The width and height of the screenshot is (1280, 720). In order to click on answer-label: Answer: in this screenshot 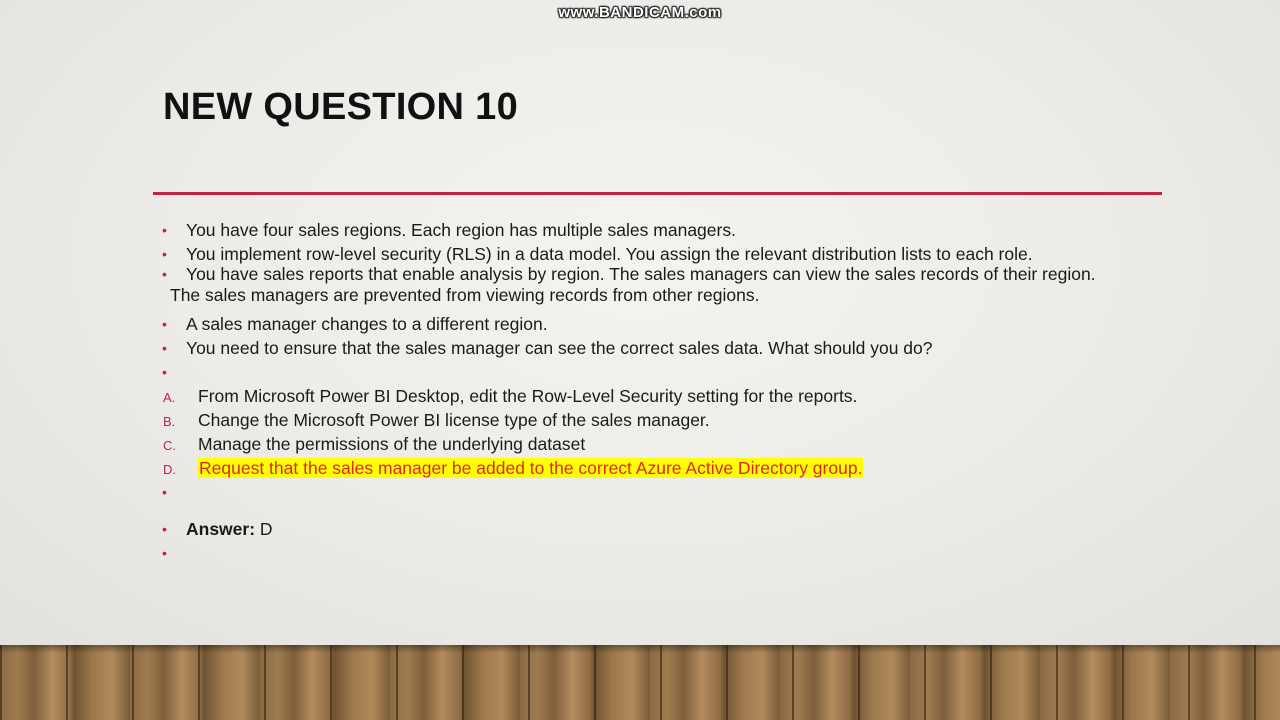, I will do `click(221, 529)`.